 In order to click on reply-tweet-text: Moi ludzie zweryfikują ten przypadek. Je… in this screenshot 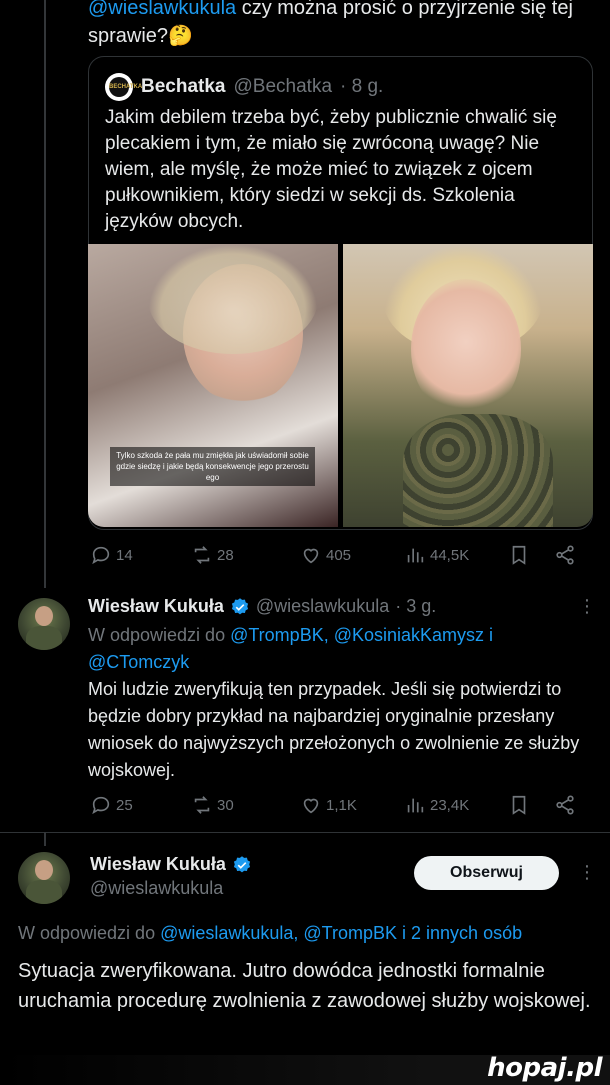, I will do `click(334, 729)`.